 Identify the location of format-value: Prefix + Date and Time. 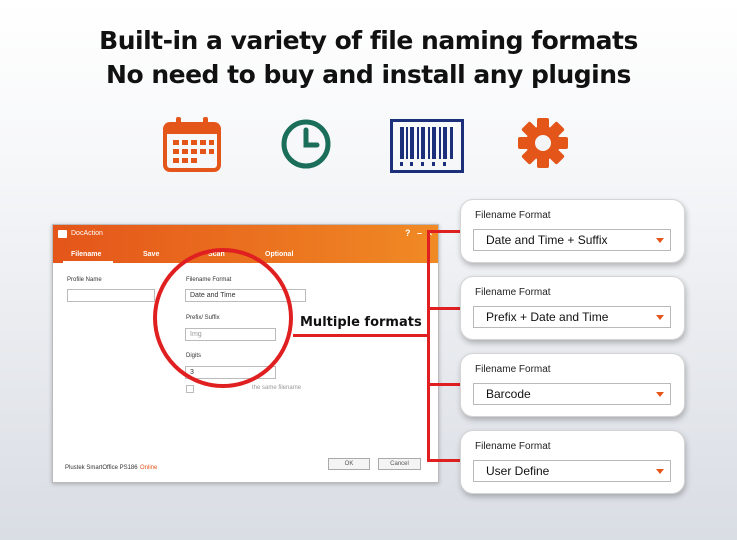
(547, 317).